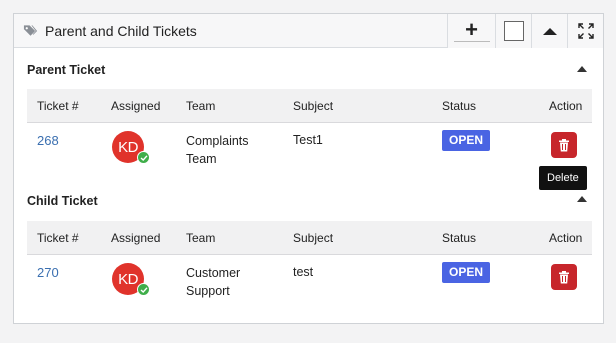 This screenshot has height=343, width=616. Describe the element at coordinates (201, 159) in the screenshot. I see `team-line-2: Team` at that location.